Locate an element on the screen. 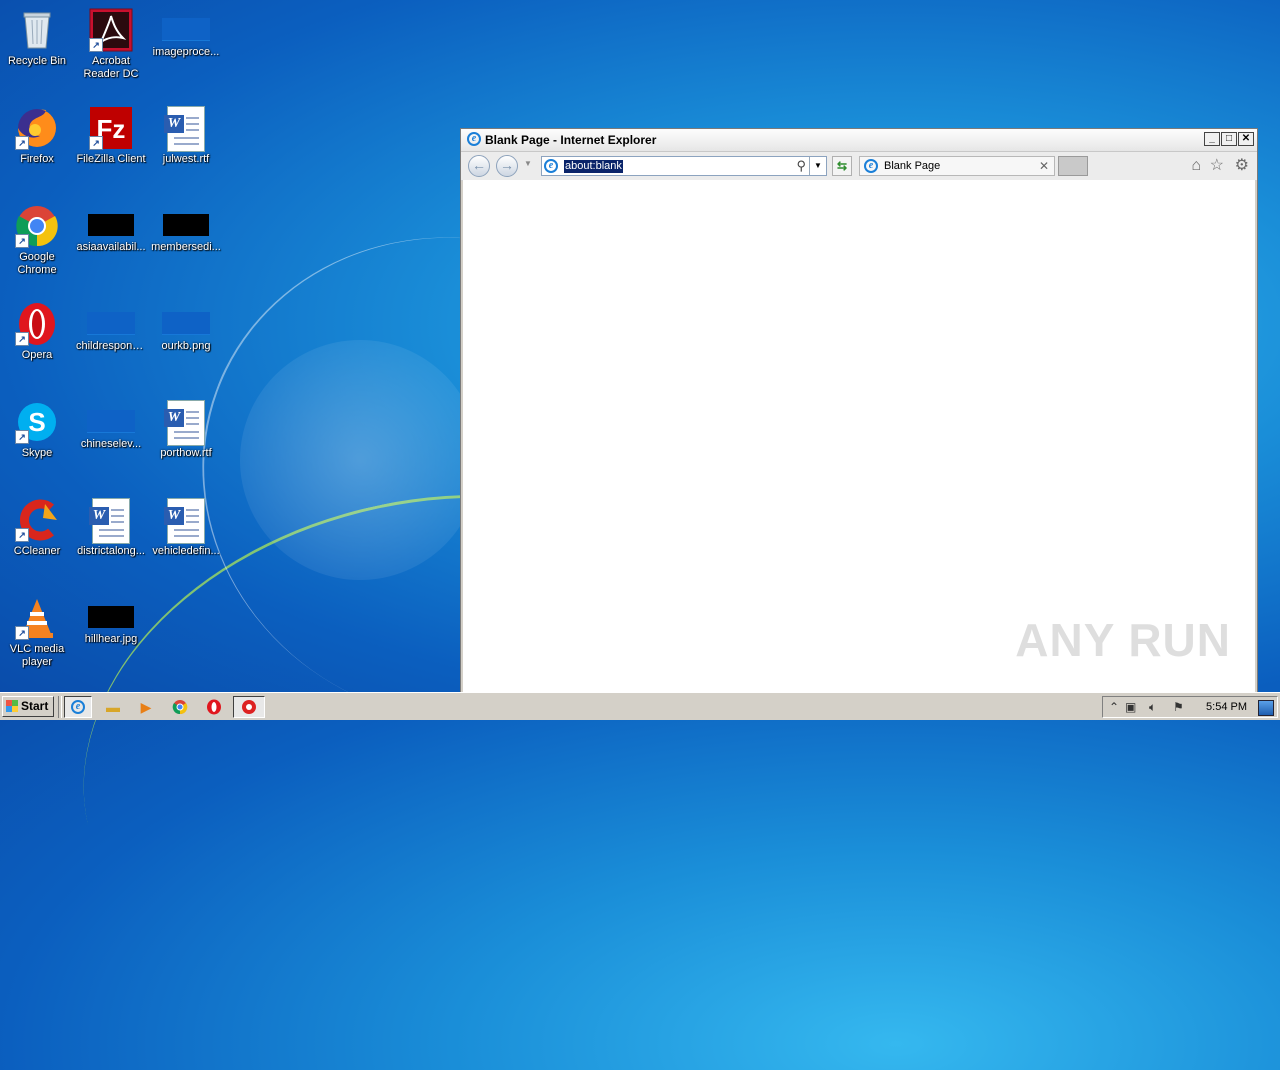 The image size is (1280, 1070). desktop-icon-filezilla: Fz ↗ FileZilla Client is located at coordinates (111, 133).